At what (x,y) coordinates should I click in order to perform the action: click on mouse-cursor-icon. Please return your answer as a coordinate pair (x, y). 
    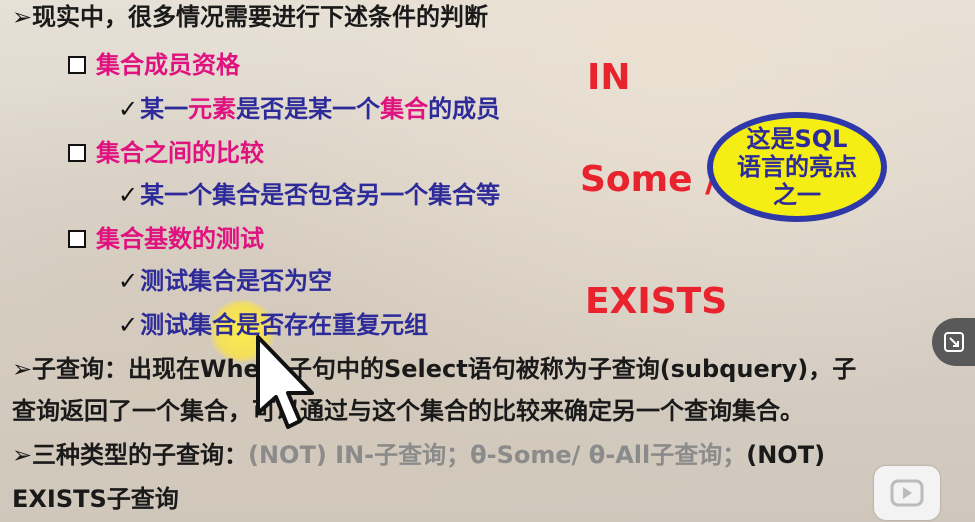
    Looking at the image, I should click on (285, 382).